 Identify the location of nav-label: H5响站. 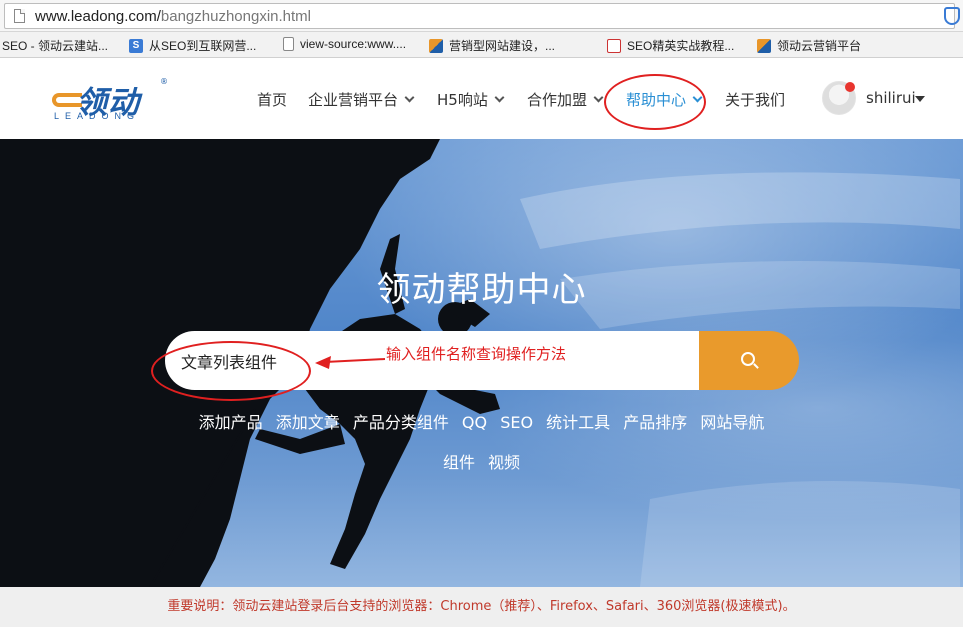
(462, 100).